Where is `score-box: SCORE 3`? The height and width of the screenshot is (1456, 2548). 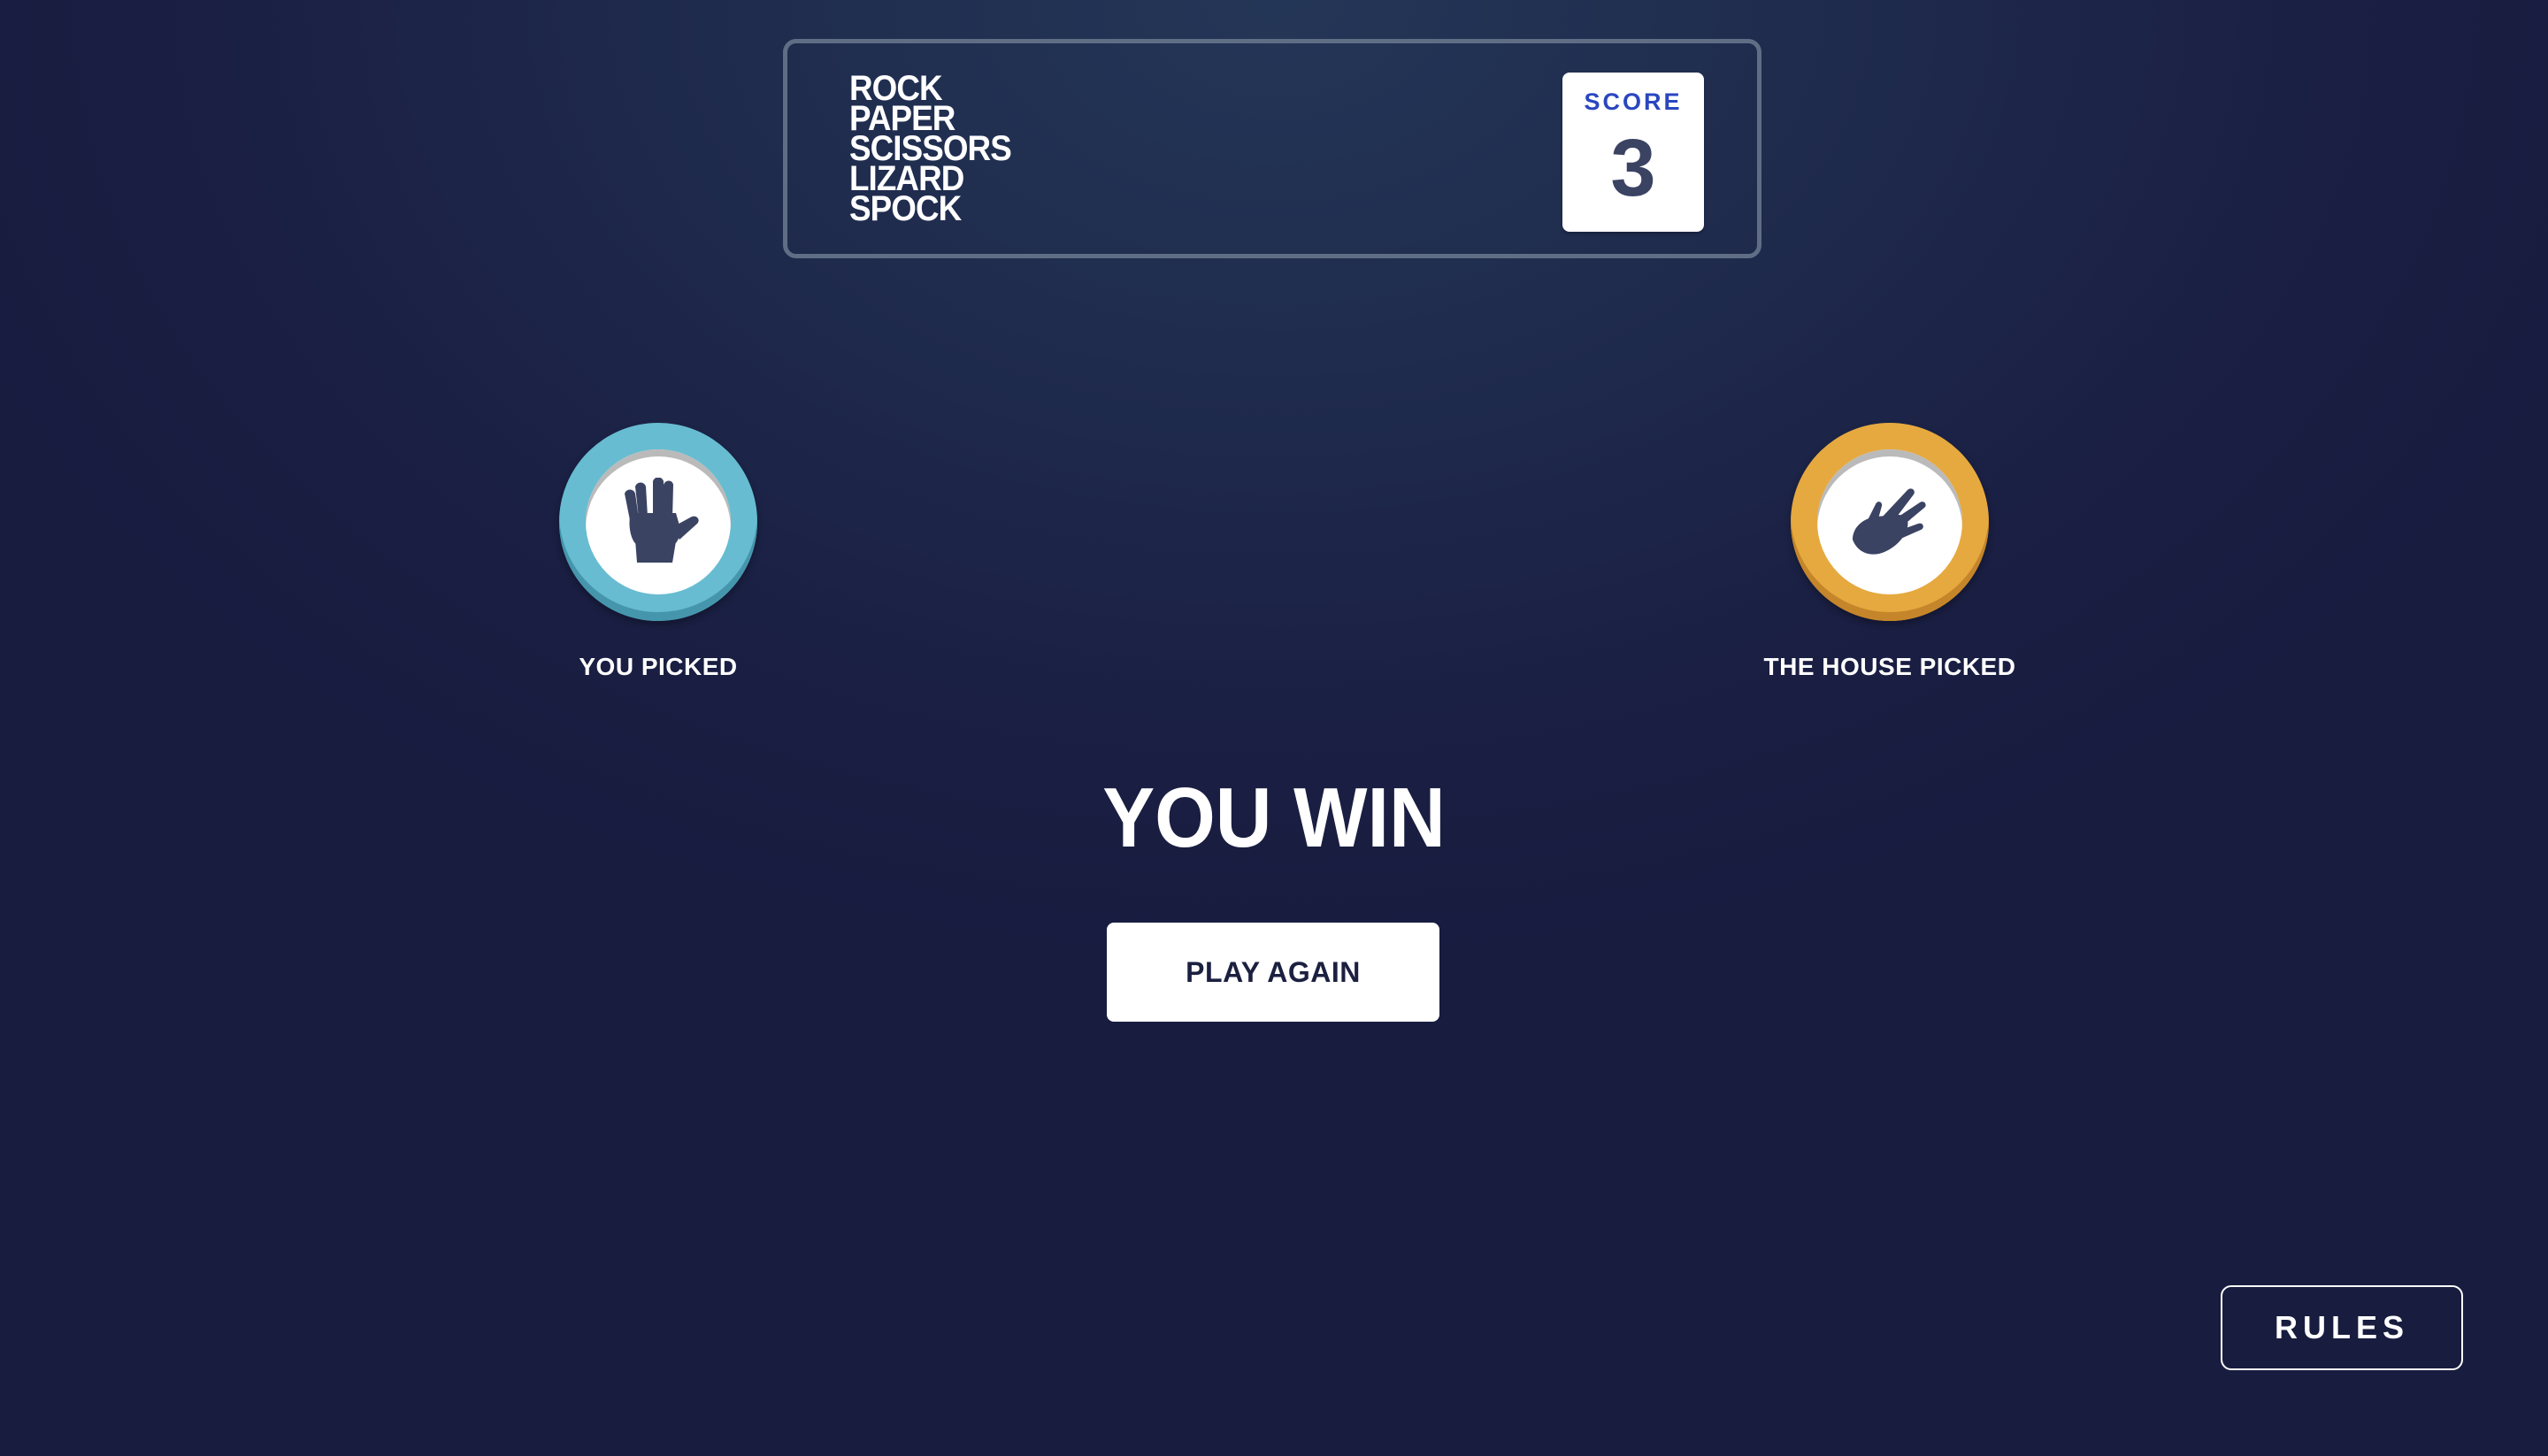
score-box: SCORE 3 is located at coordinates (1633, 152).